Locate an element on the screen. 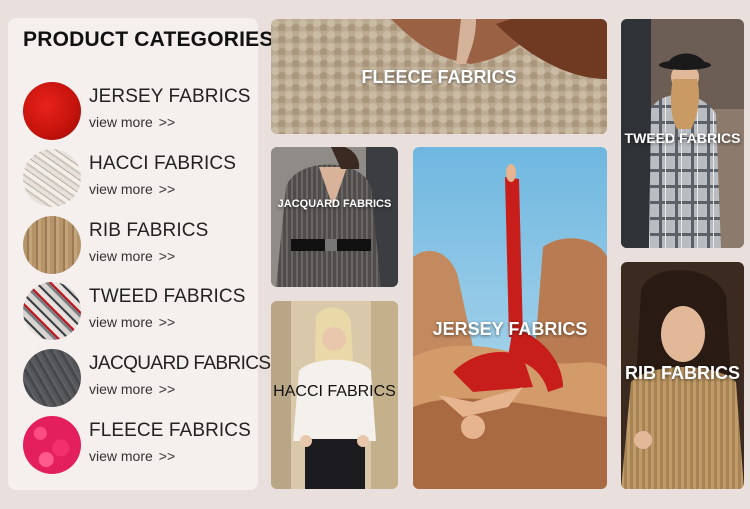 The height and width of the screenshot is (509, 750). hacci-swatch-image is located at coordinates (52, 178).